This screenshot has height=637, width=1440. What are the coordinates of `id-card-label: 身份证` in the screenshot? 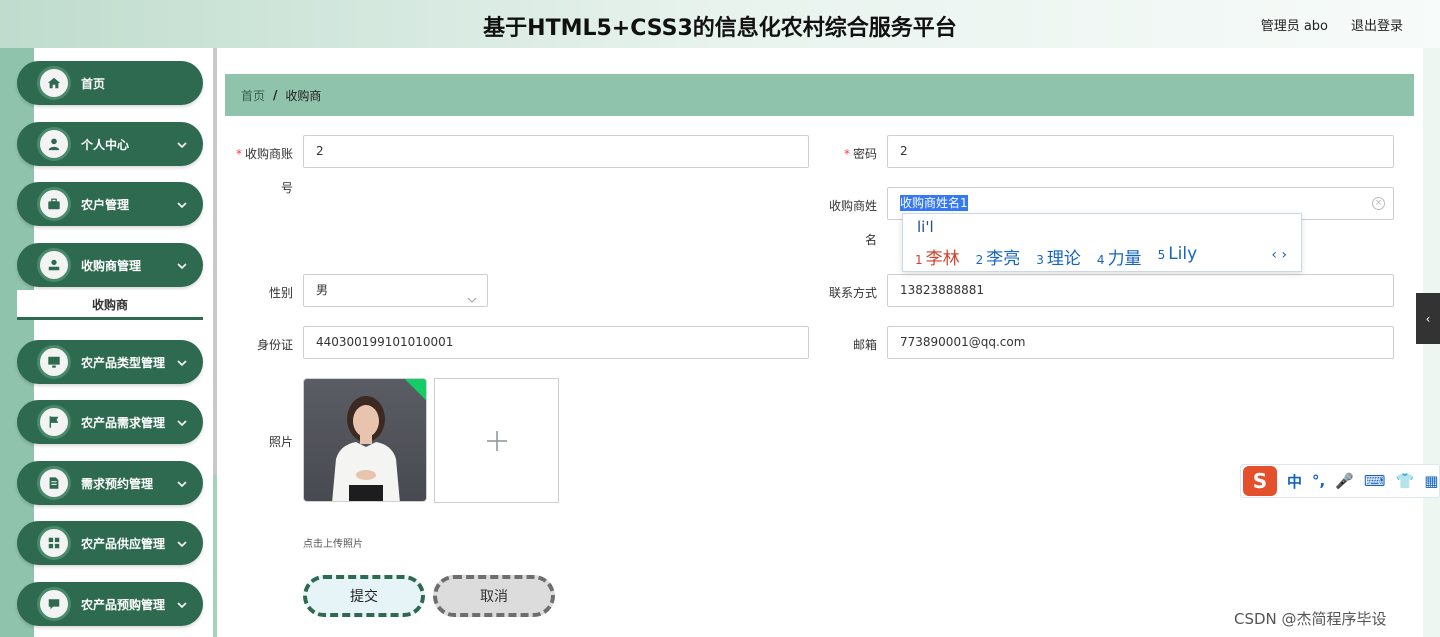 It's located at (274, 345).